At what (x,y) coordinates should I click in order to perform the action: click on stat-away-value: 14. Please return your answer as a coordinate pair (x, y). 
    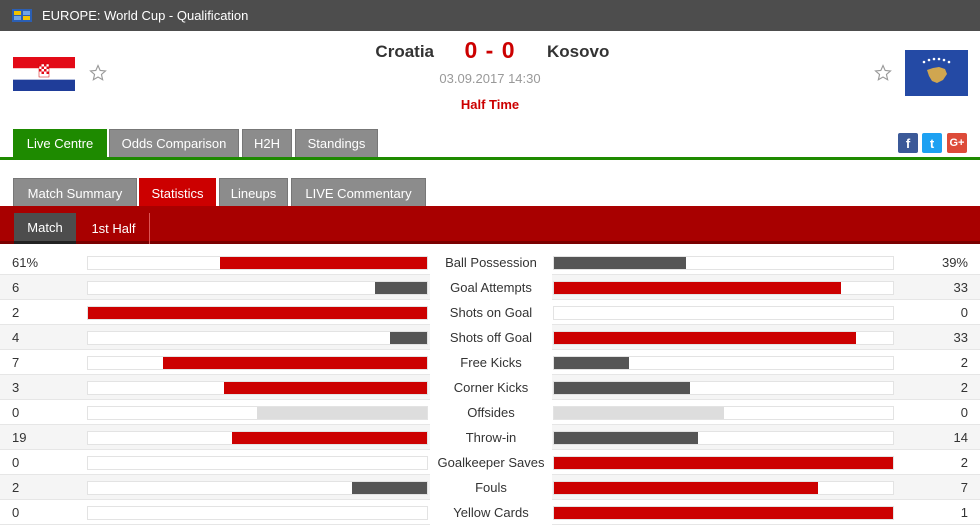
    Looking at the image, I should click on (960, 437).